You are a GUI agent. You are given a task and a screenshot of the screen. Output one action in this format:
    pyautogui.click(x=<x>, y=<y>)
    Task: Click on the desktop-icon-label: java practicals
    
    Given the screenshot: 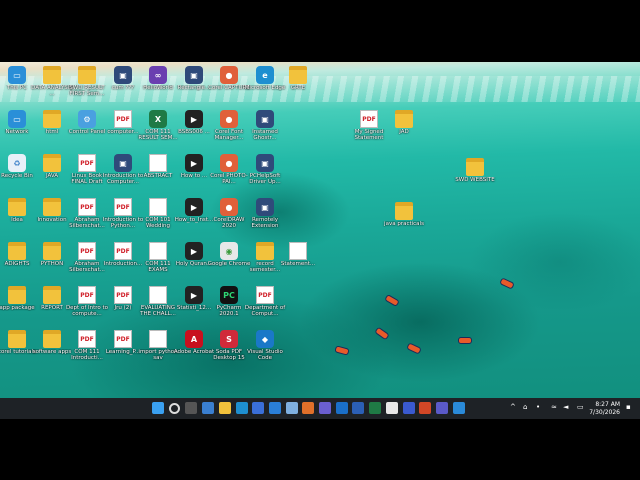 What is the action you would take?
    pyautogui.click(x=404, y=224)
    